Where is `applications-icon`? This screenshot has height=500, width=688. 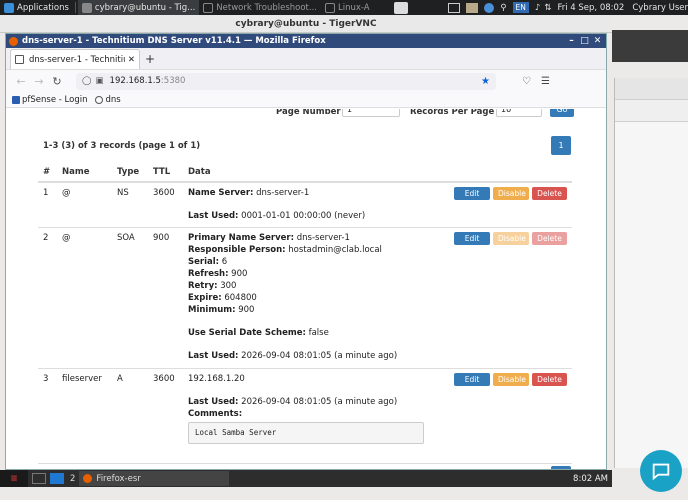
applications-icon is located at coordinates (9, 7).